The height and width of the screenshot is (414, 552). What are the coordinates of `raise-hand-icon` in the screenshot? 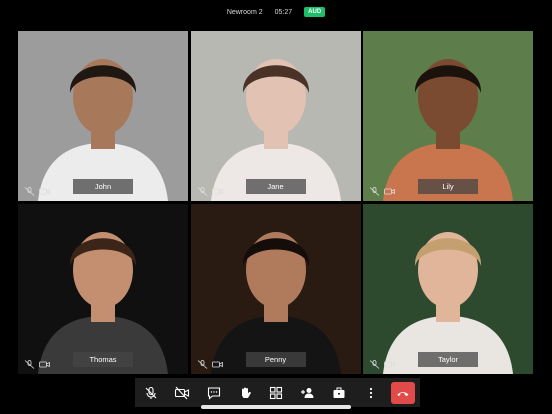 It's located at (246, 392).